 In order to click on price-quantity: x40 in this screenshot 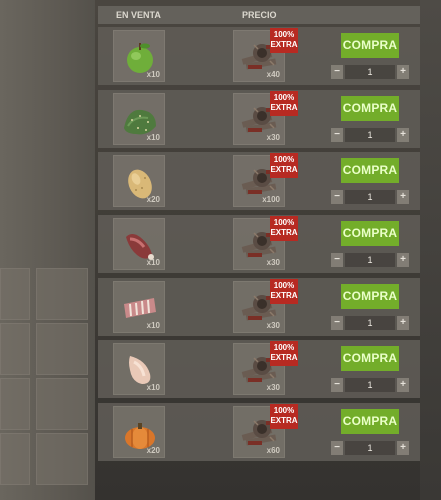, I will do `click(273, 74)`.